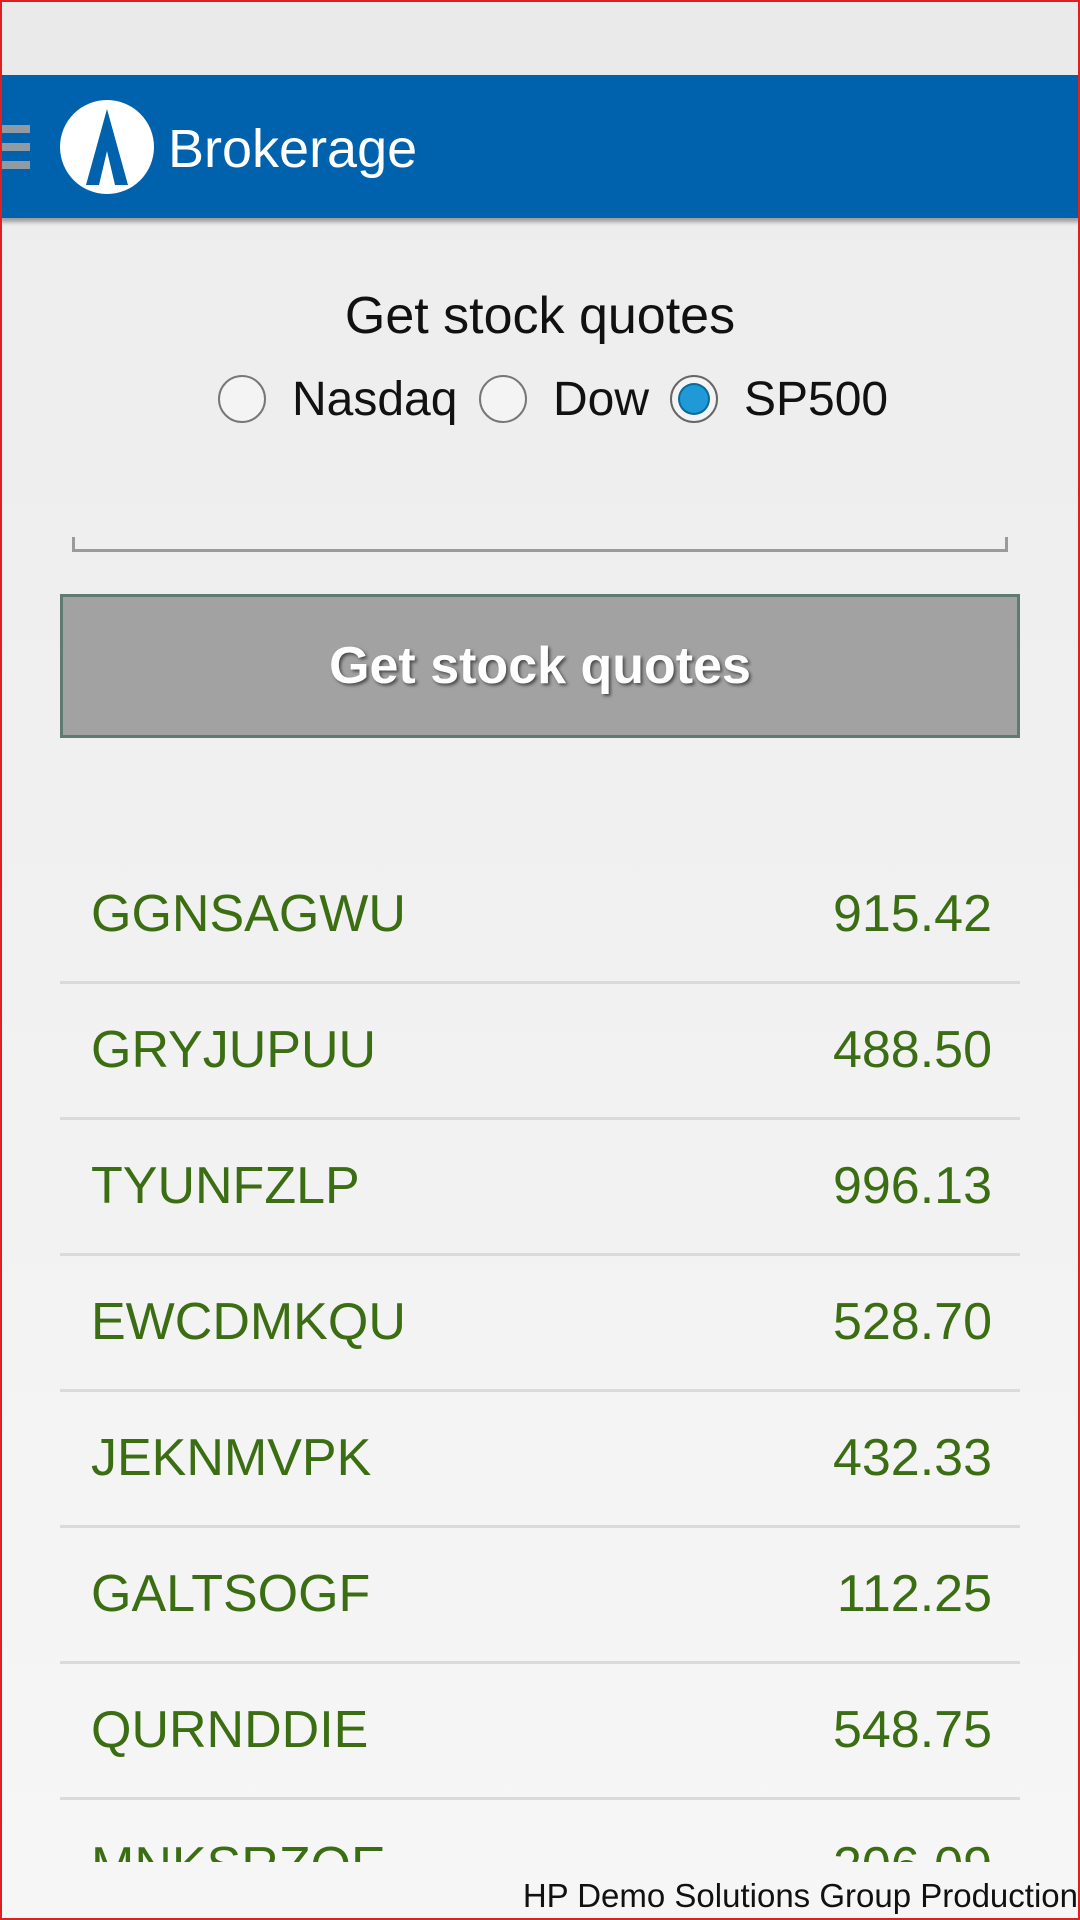 The image size is (1080, 1920). What do you see at coordinates (540, 1460) in the screenshot?
I see `quote-row: JEKNMVPK 432.33` at bounding box center [540, 1460].